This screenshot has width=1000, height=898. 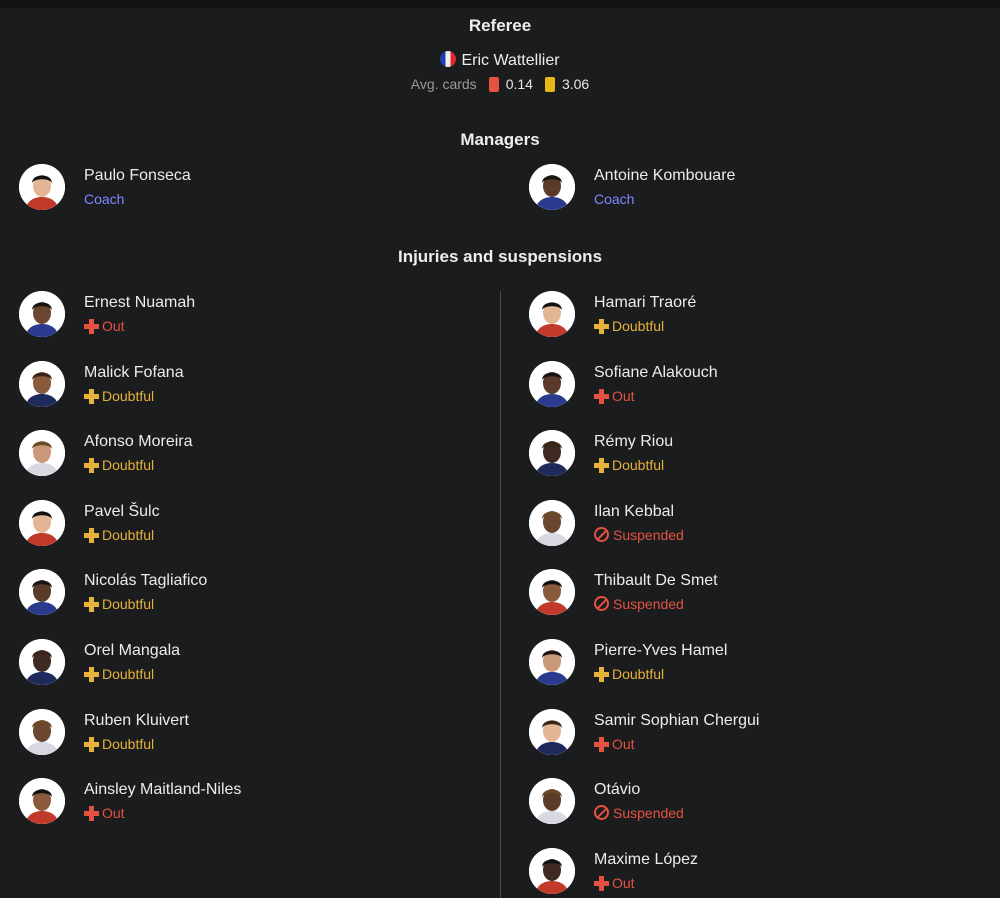 What do you see at coordinates (229, 802) in the screenshot?
I see `injury-row: Ainsley Maitland-Niles Out` at bounding box center [229, 802].